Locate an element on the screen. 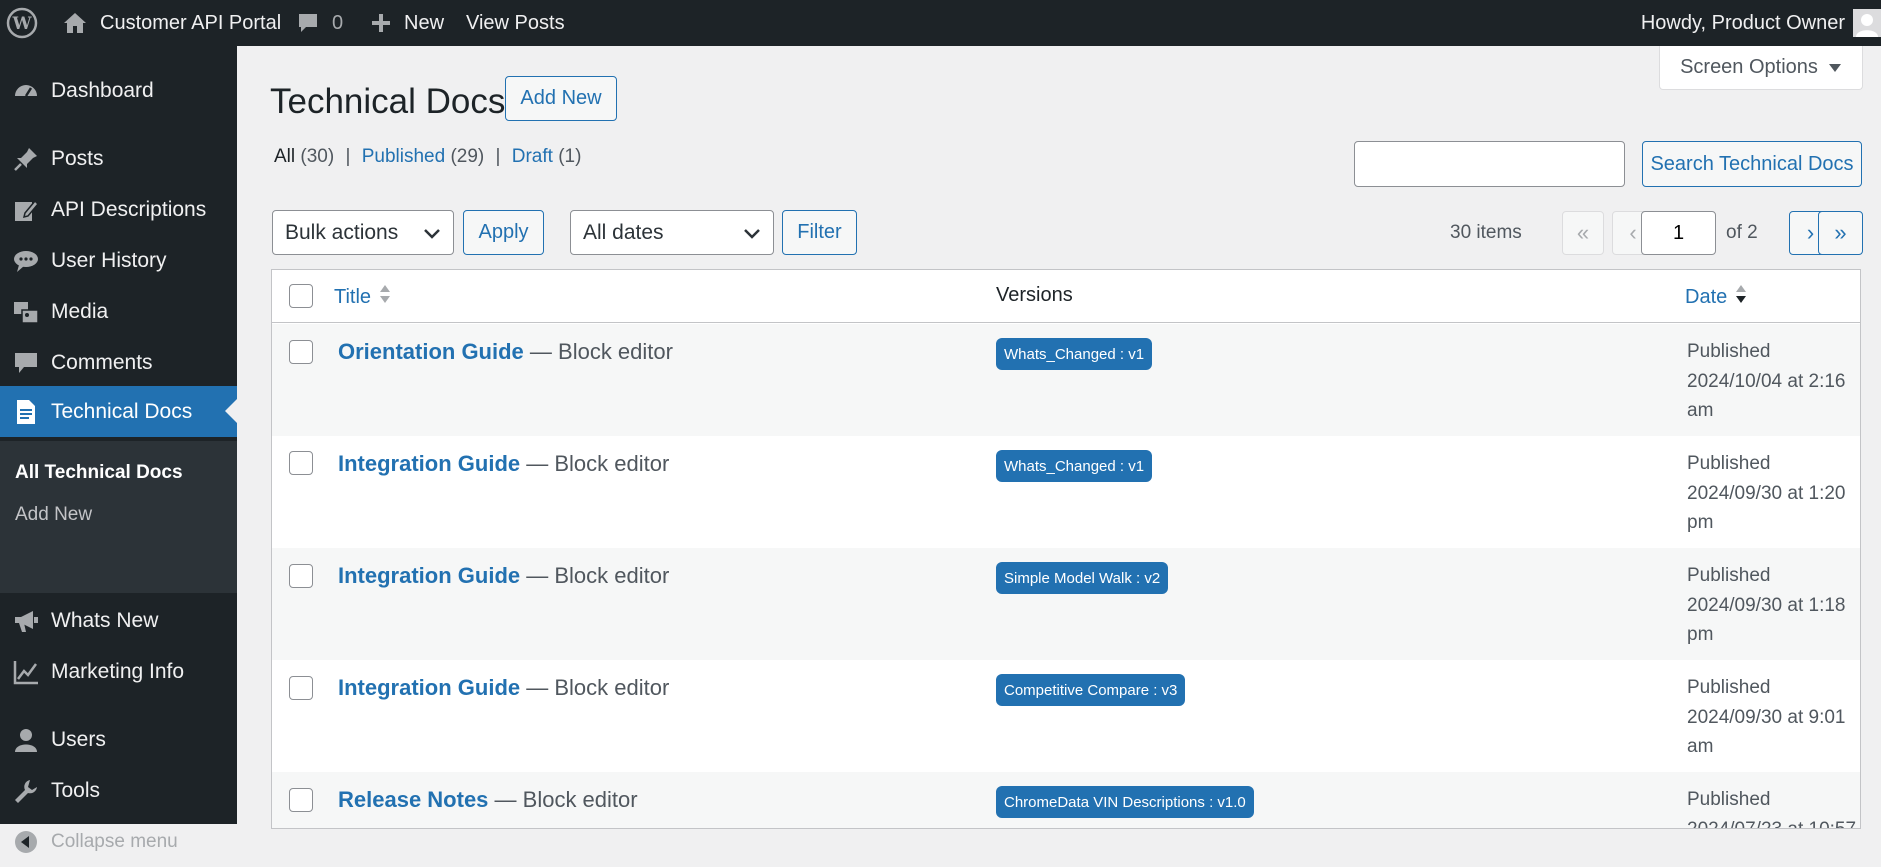 The image size is (1881, 867). view-posts-link: View Posts is located at coordinates (515, 23).